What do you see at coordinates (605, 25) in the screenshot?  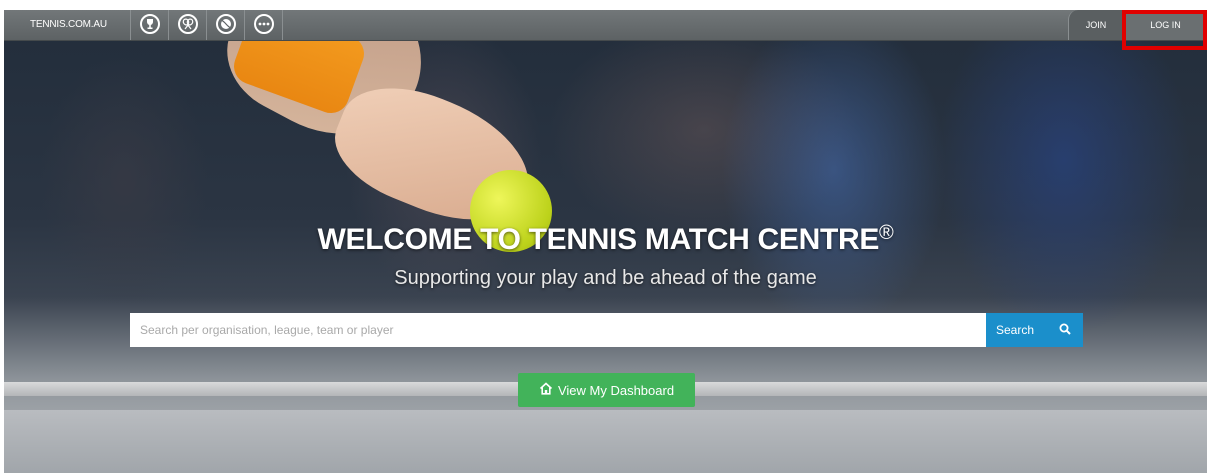 I see `top-navigation-bar: TENNIS.COM.AU JOIN LOG IN` at bounding box center [605, 25].